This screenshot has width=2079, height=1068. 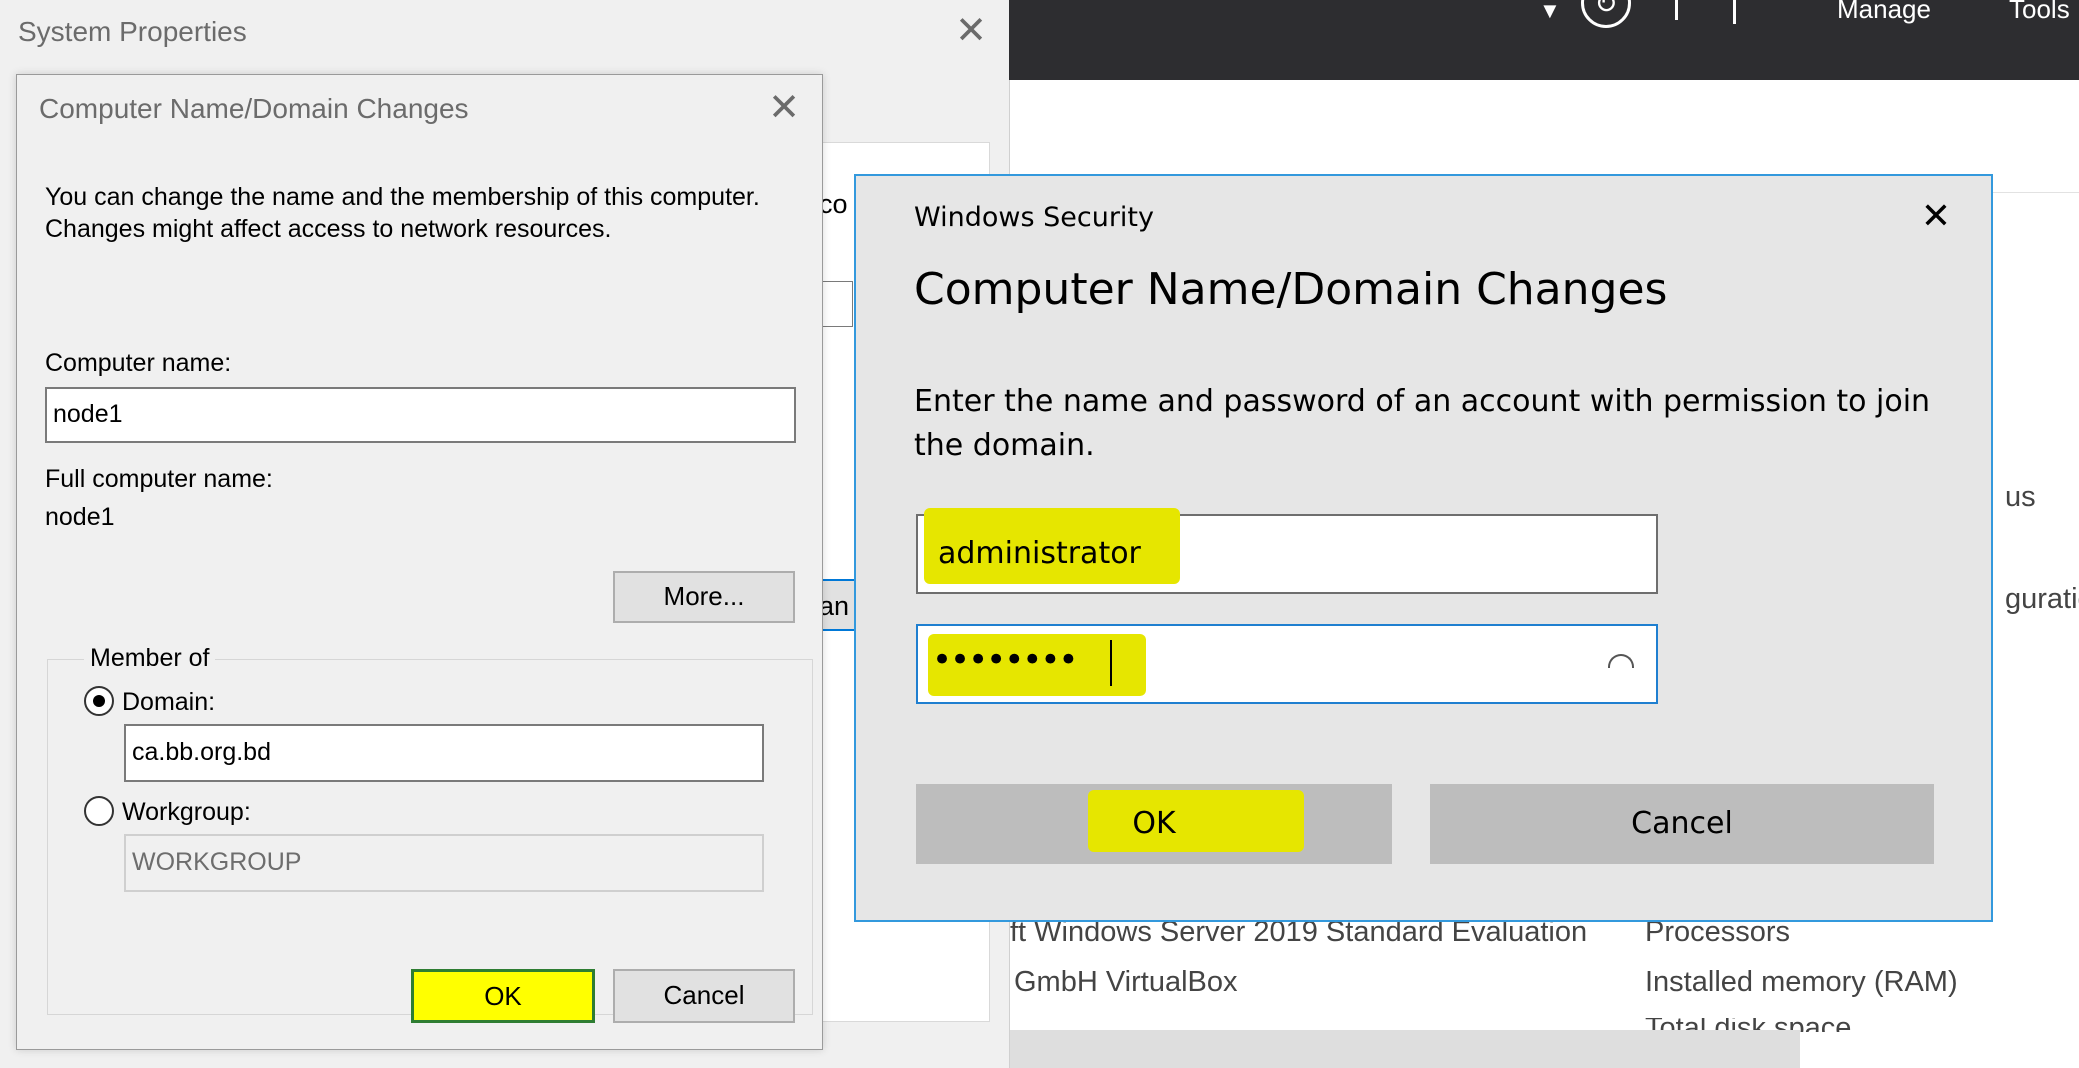 What do you see at coordinates (1287, 664) in the screenshot?
I see `password-input: ••••••••` at bounding box center [1287, 664].